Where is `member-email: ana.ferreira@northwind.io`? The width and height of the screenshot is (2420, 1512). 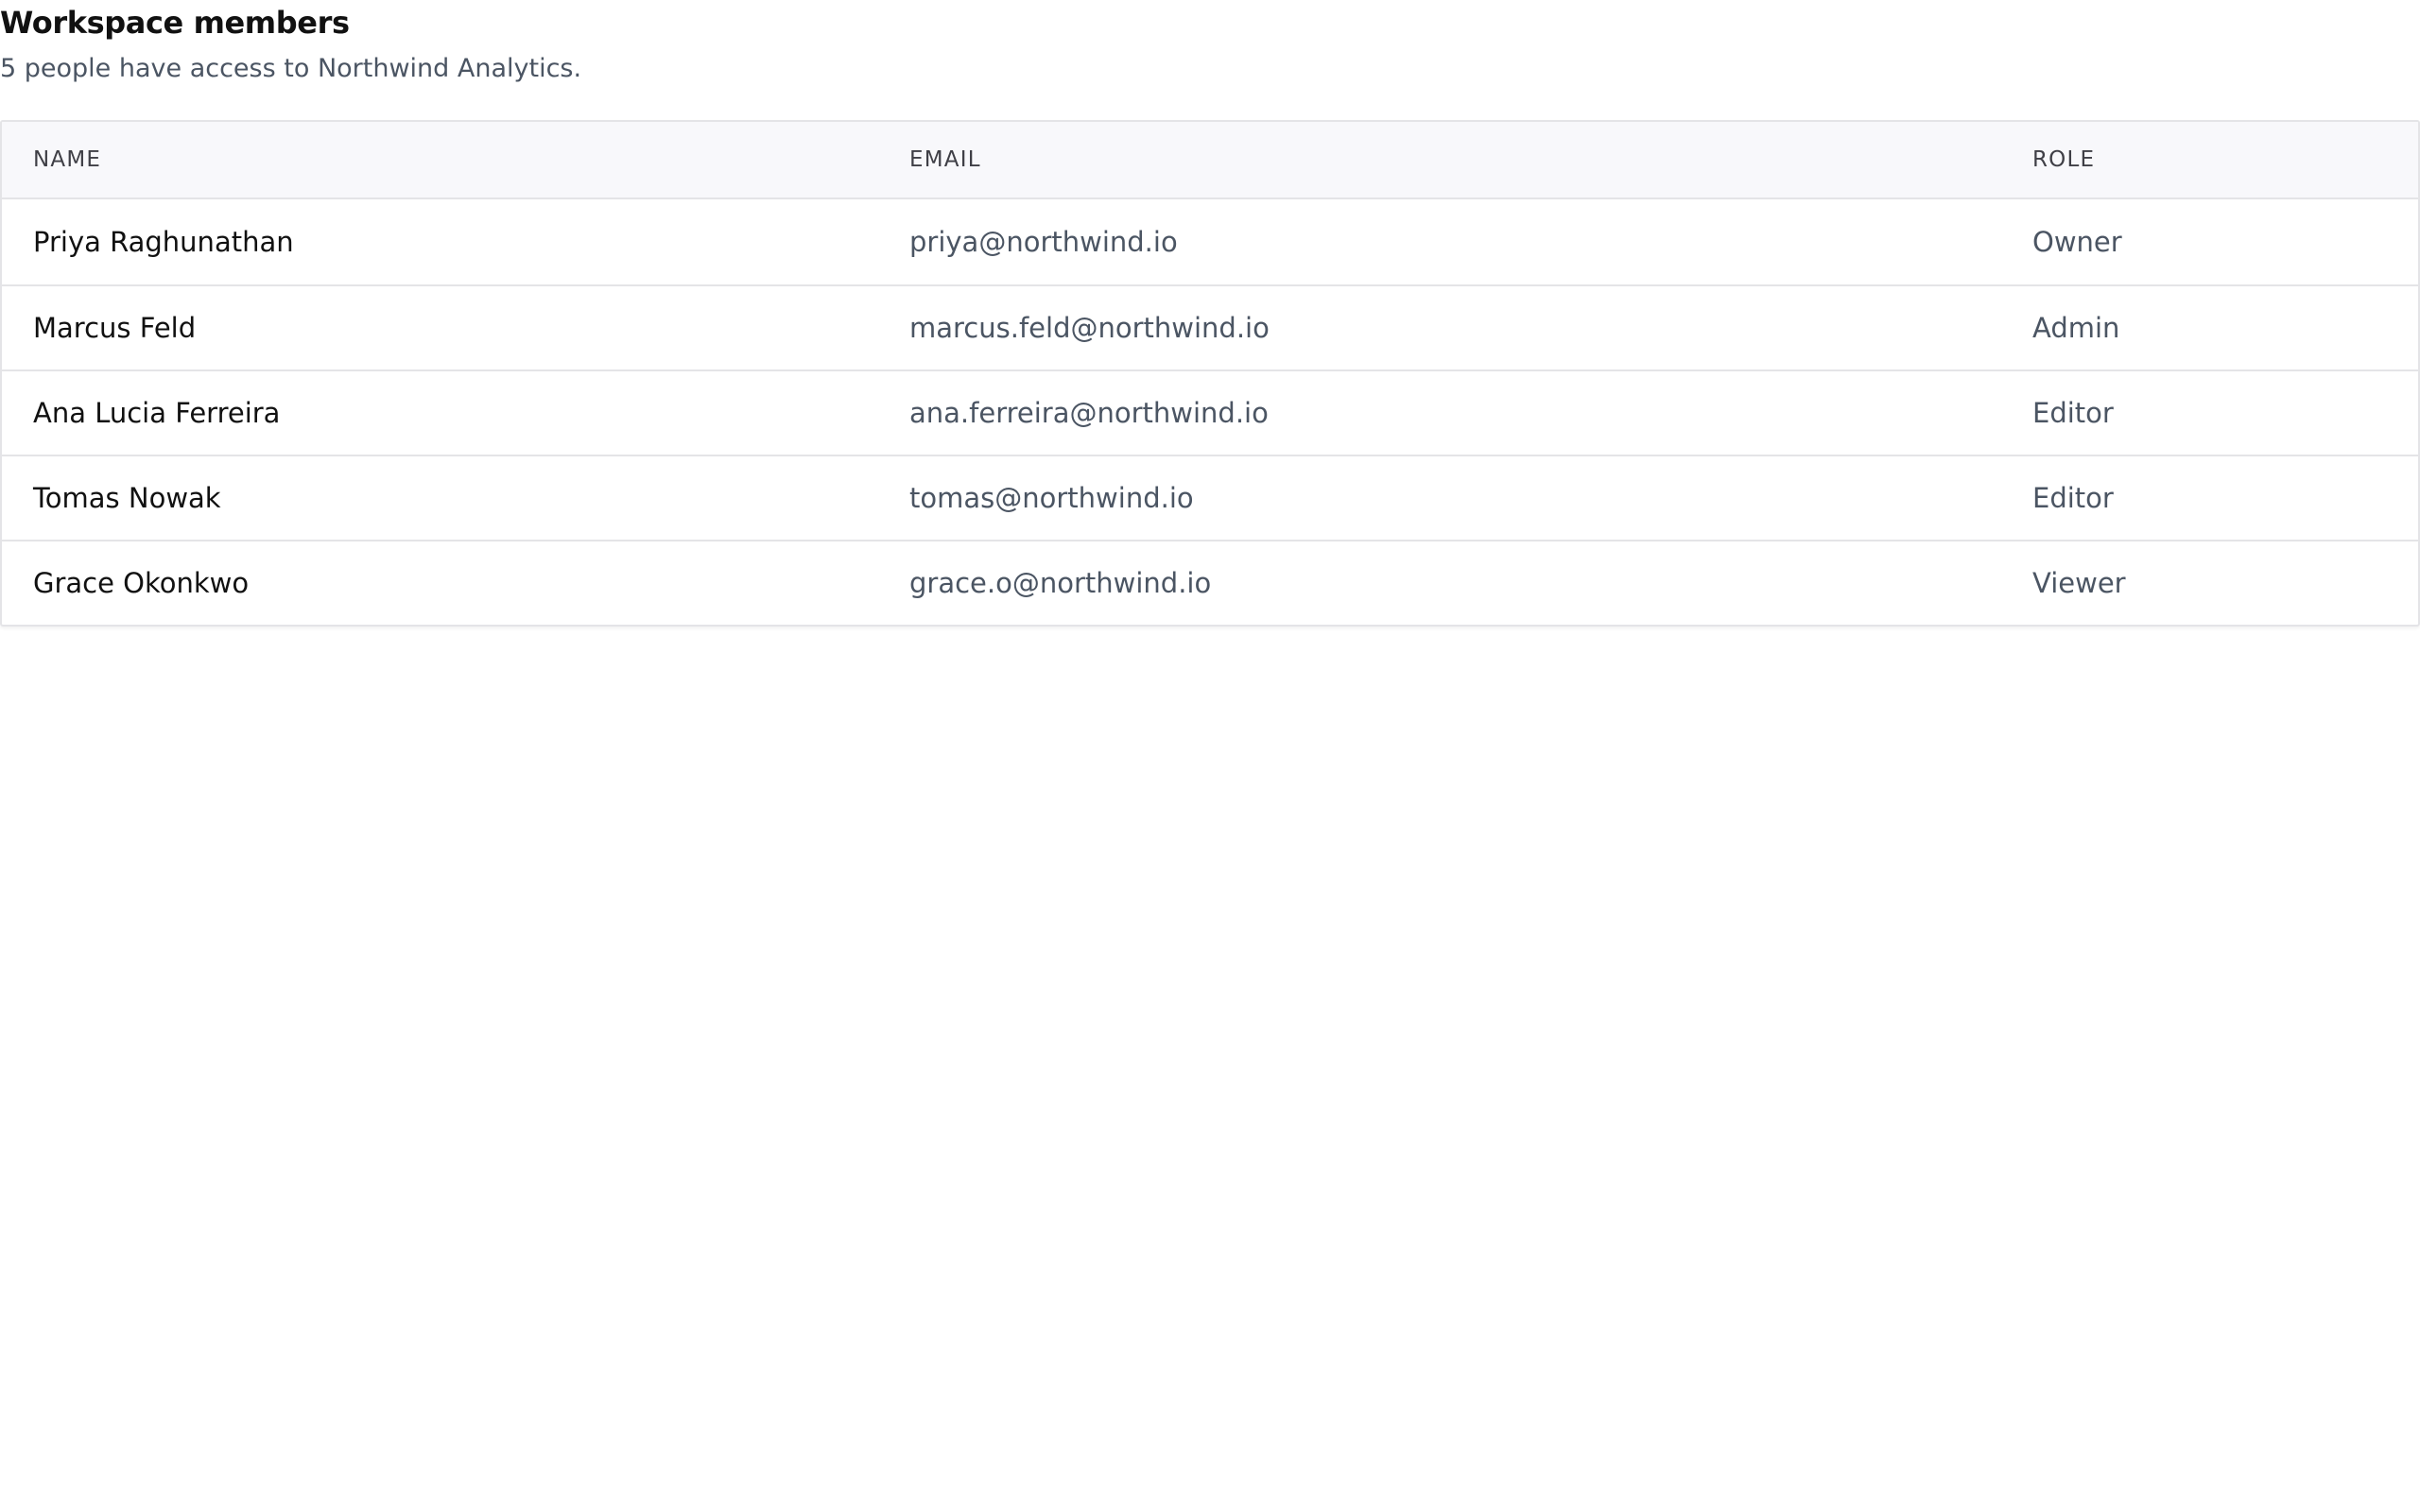
member-email: ana.ferreira@northwind.io is located at coordinates (1089, 413).